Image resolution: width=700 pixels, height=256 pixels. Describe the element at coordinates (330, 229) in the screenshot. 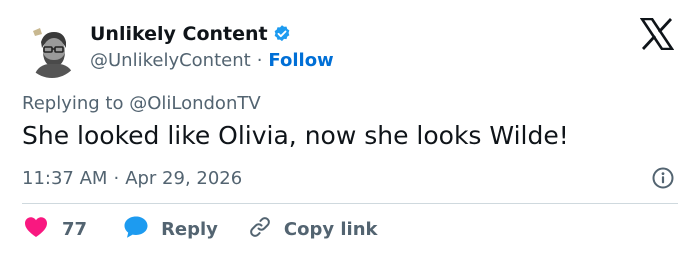

I see `copy-link-label: Copy link` at that location.